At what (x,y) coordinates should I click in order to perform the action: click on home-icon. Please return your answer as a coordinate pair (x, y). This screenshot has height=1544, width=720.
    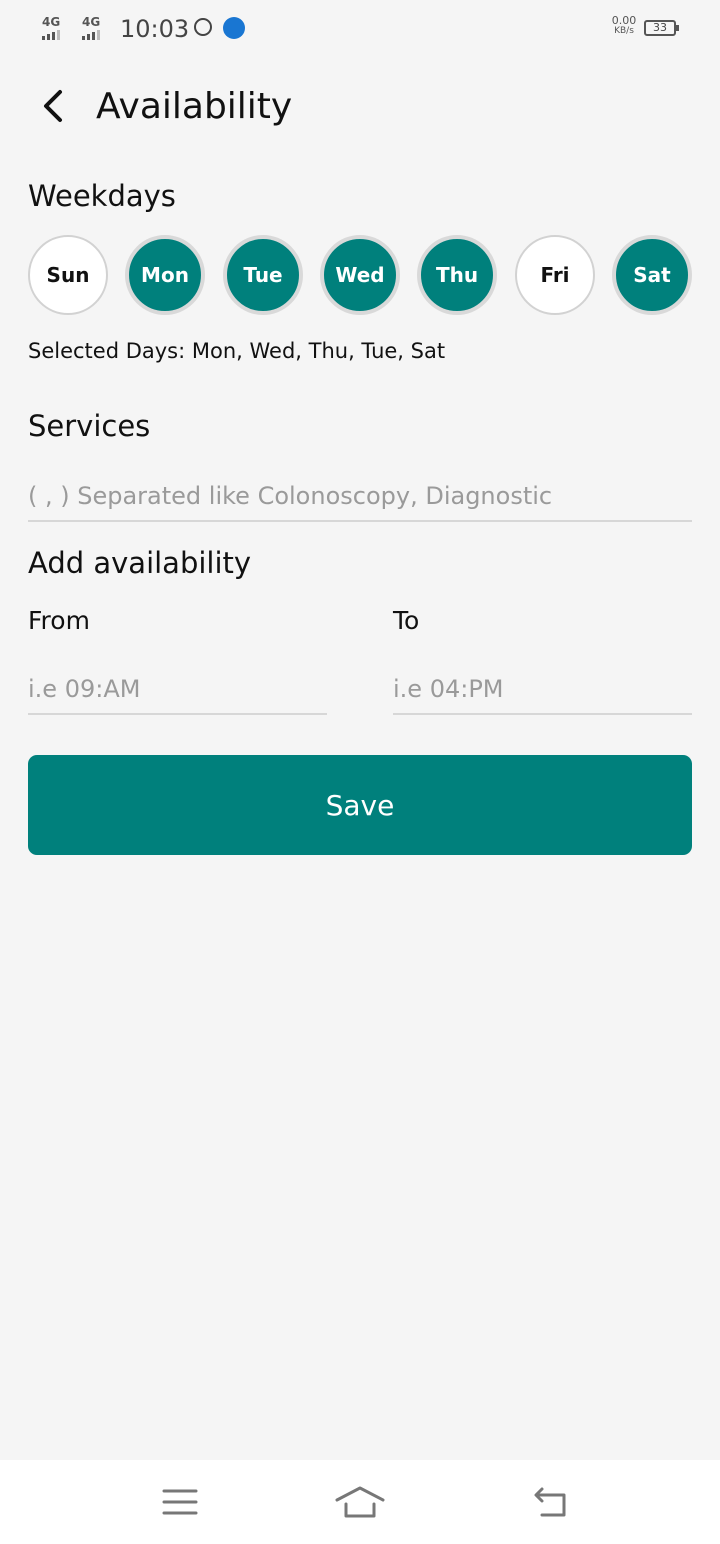
    Looking at the image, I should click on (360, 1502).